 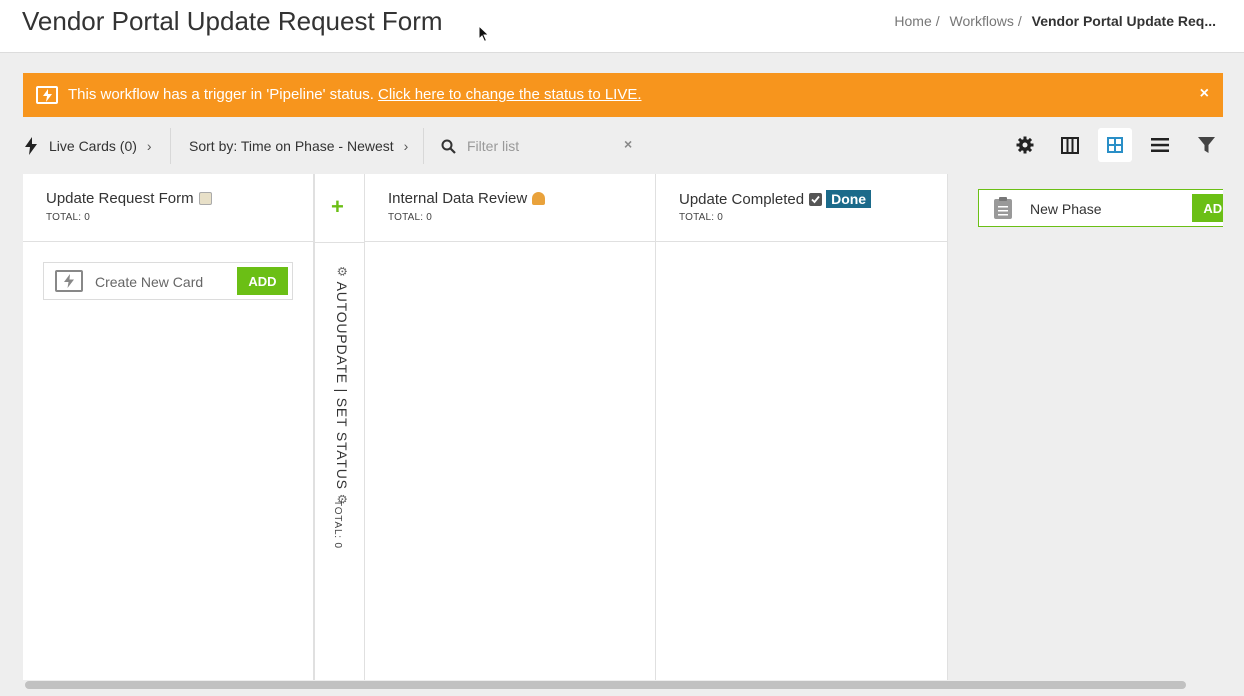 What do you see at coordinates (448, 146) in the screenshot?
I see `search-icon` at bounding box center [448, 146].